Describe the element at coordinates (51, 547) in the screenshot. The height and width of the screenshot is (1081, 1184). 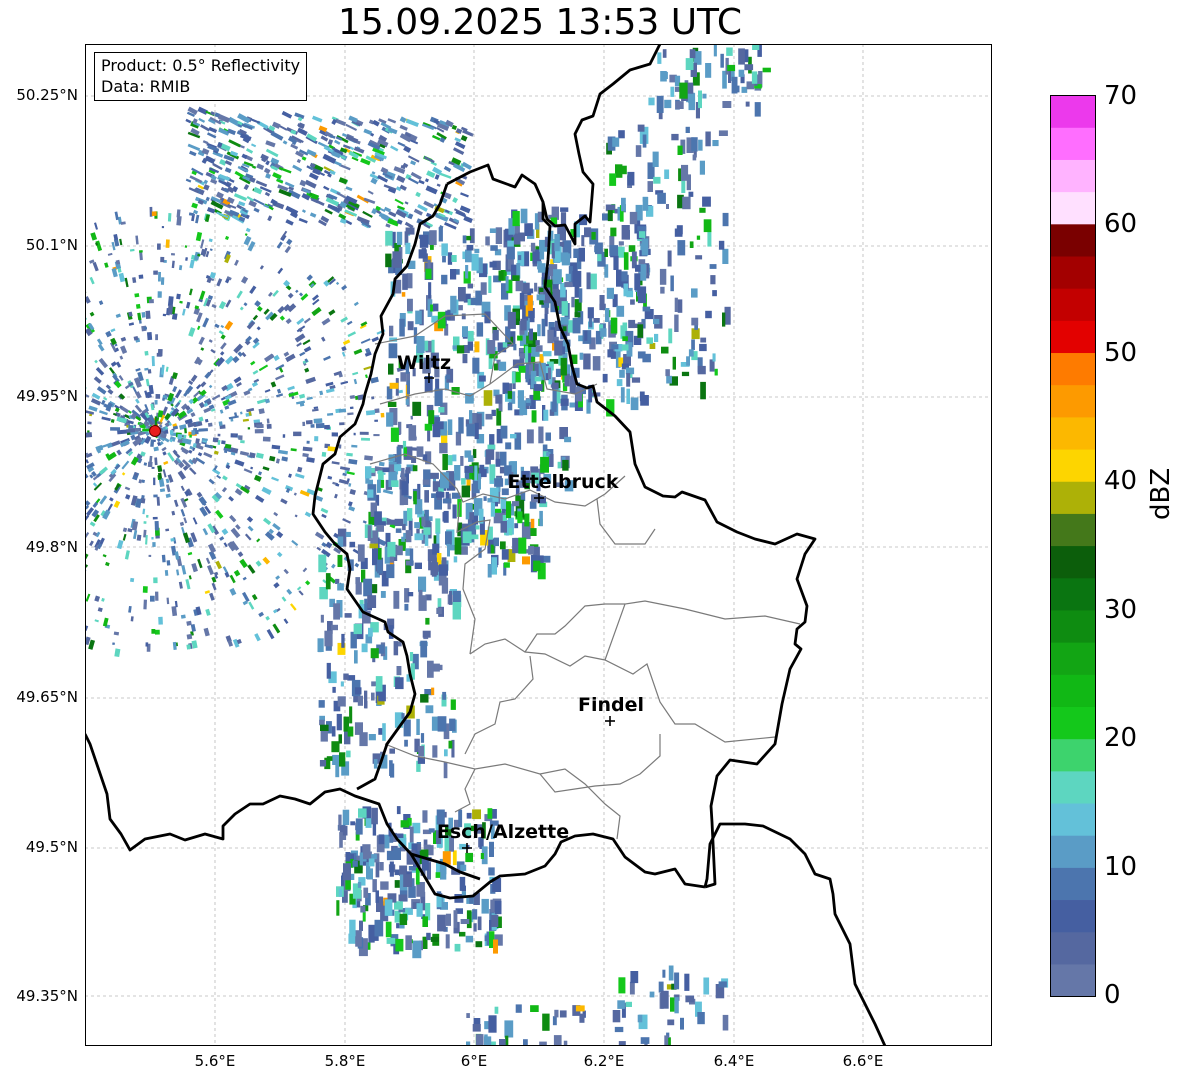
I see `lat-label: 49.8°N` at that location.